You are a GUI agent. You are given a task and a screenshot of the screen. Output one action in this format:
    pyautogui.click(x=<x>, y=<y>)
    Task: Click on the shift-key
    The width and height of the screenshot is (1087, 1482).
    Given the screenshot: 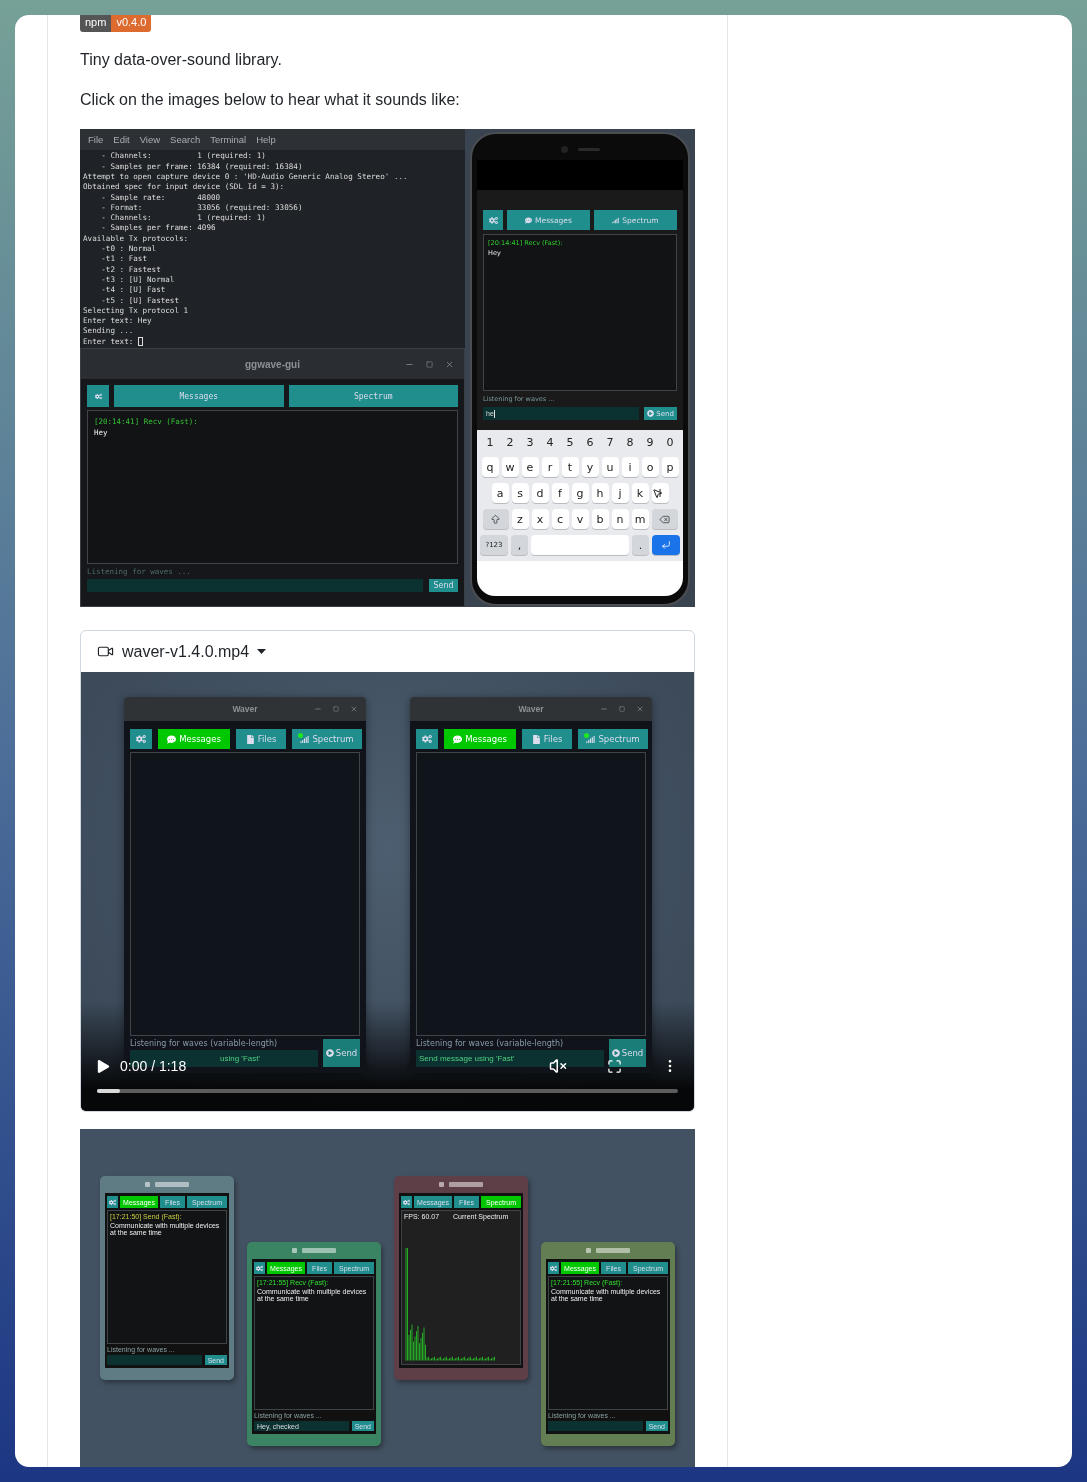 What is the action you would take?
    pyautogui.click(x=495, y=519)
    